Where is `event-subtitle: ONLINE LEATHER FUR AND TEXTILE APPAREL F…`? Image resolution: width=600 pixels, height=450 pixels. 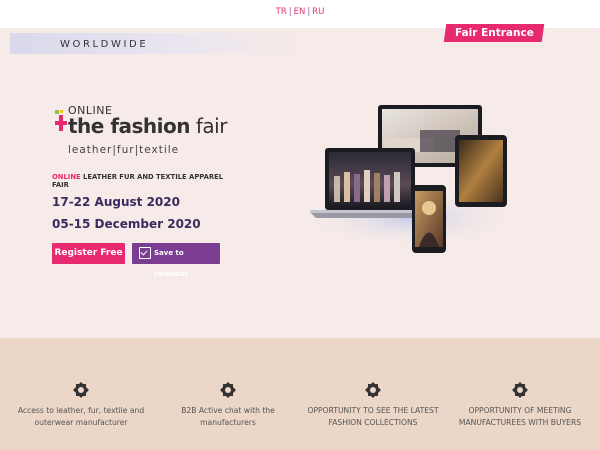 event-subtitle: ONLINE LEATHER FUR AND TEXTILE APPAREL F… is located at coordinates (142, 181).